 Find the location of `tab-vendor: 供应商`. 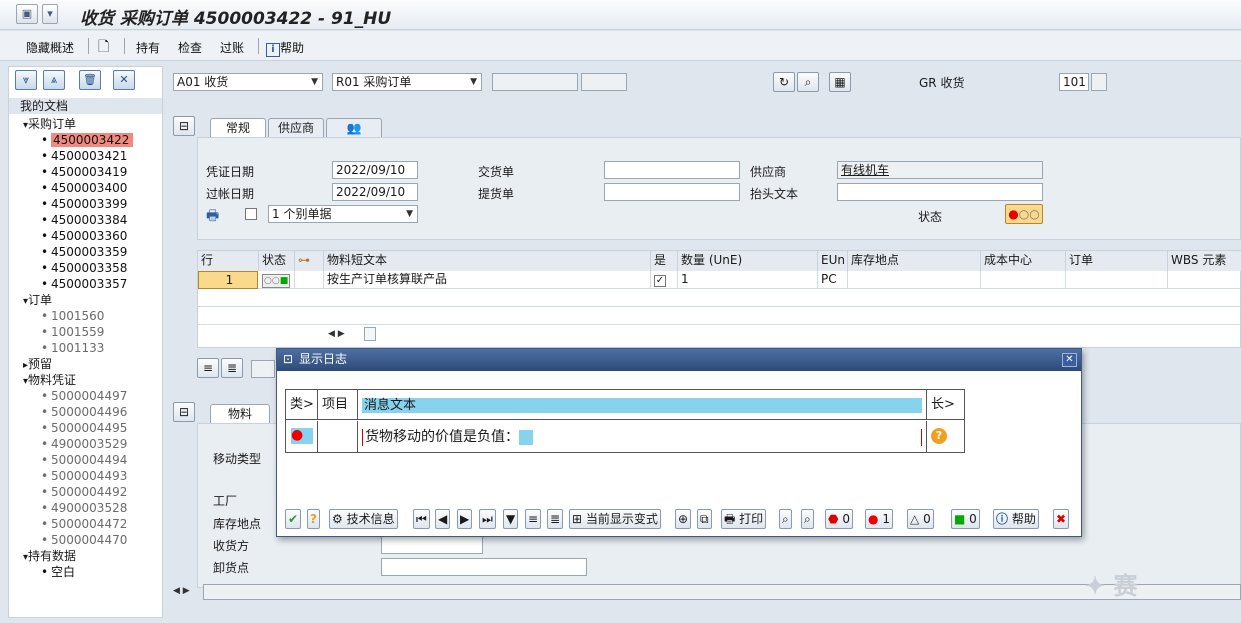

tab-vendor: 供应商 is located at coordinates (296, 128).